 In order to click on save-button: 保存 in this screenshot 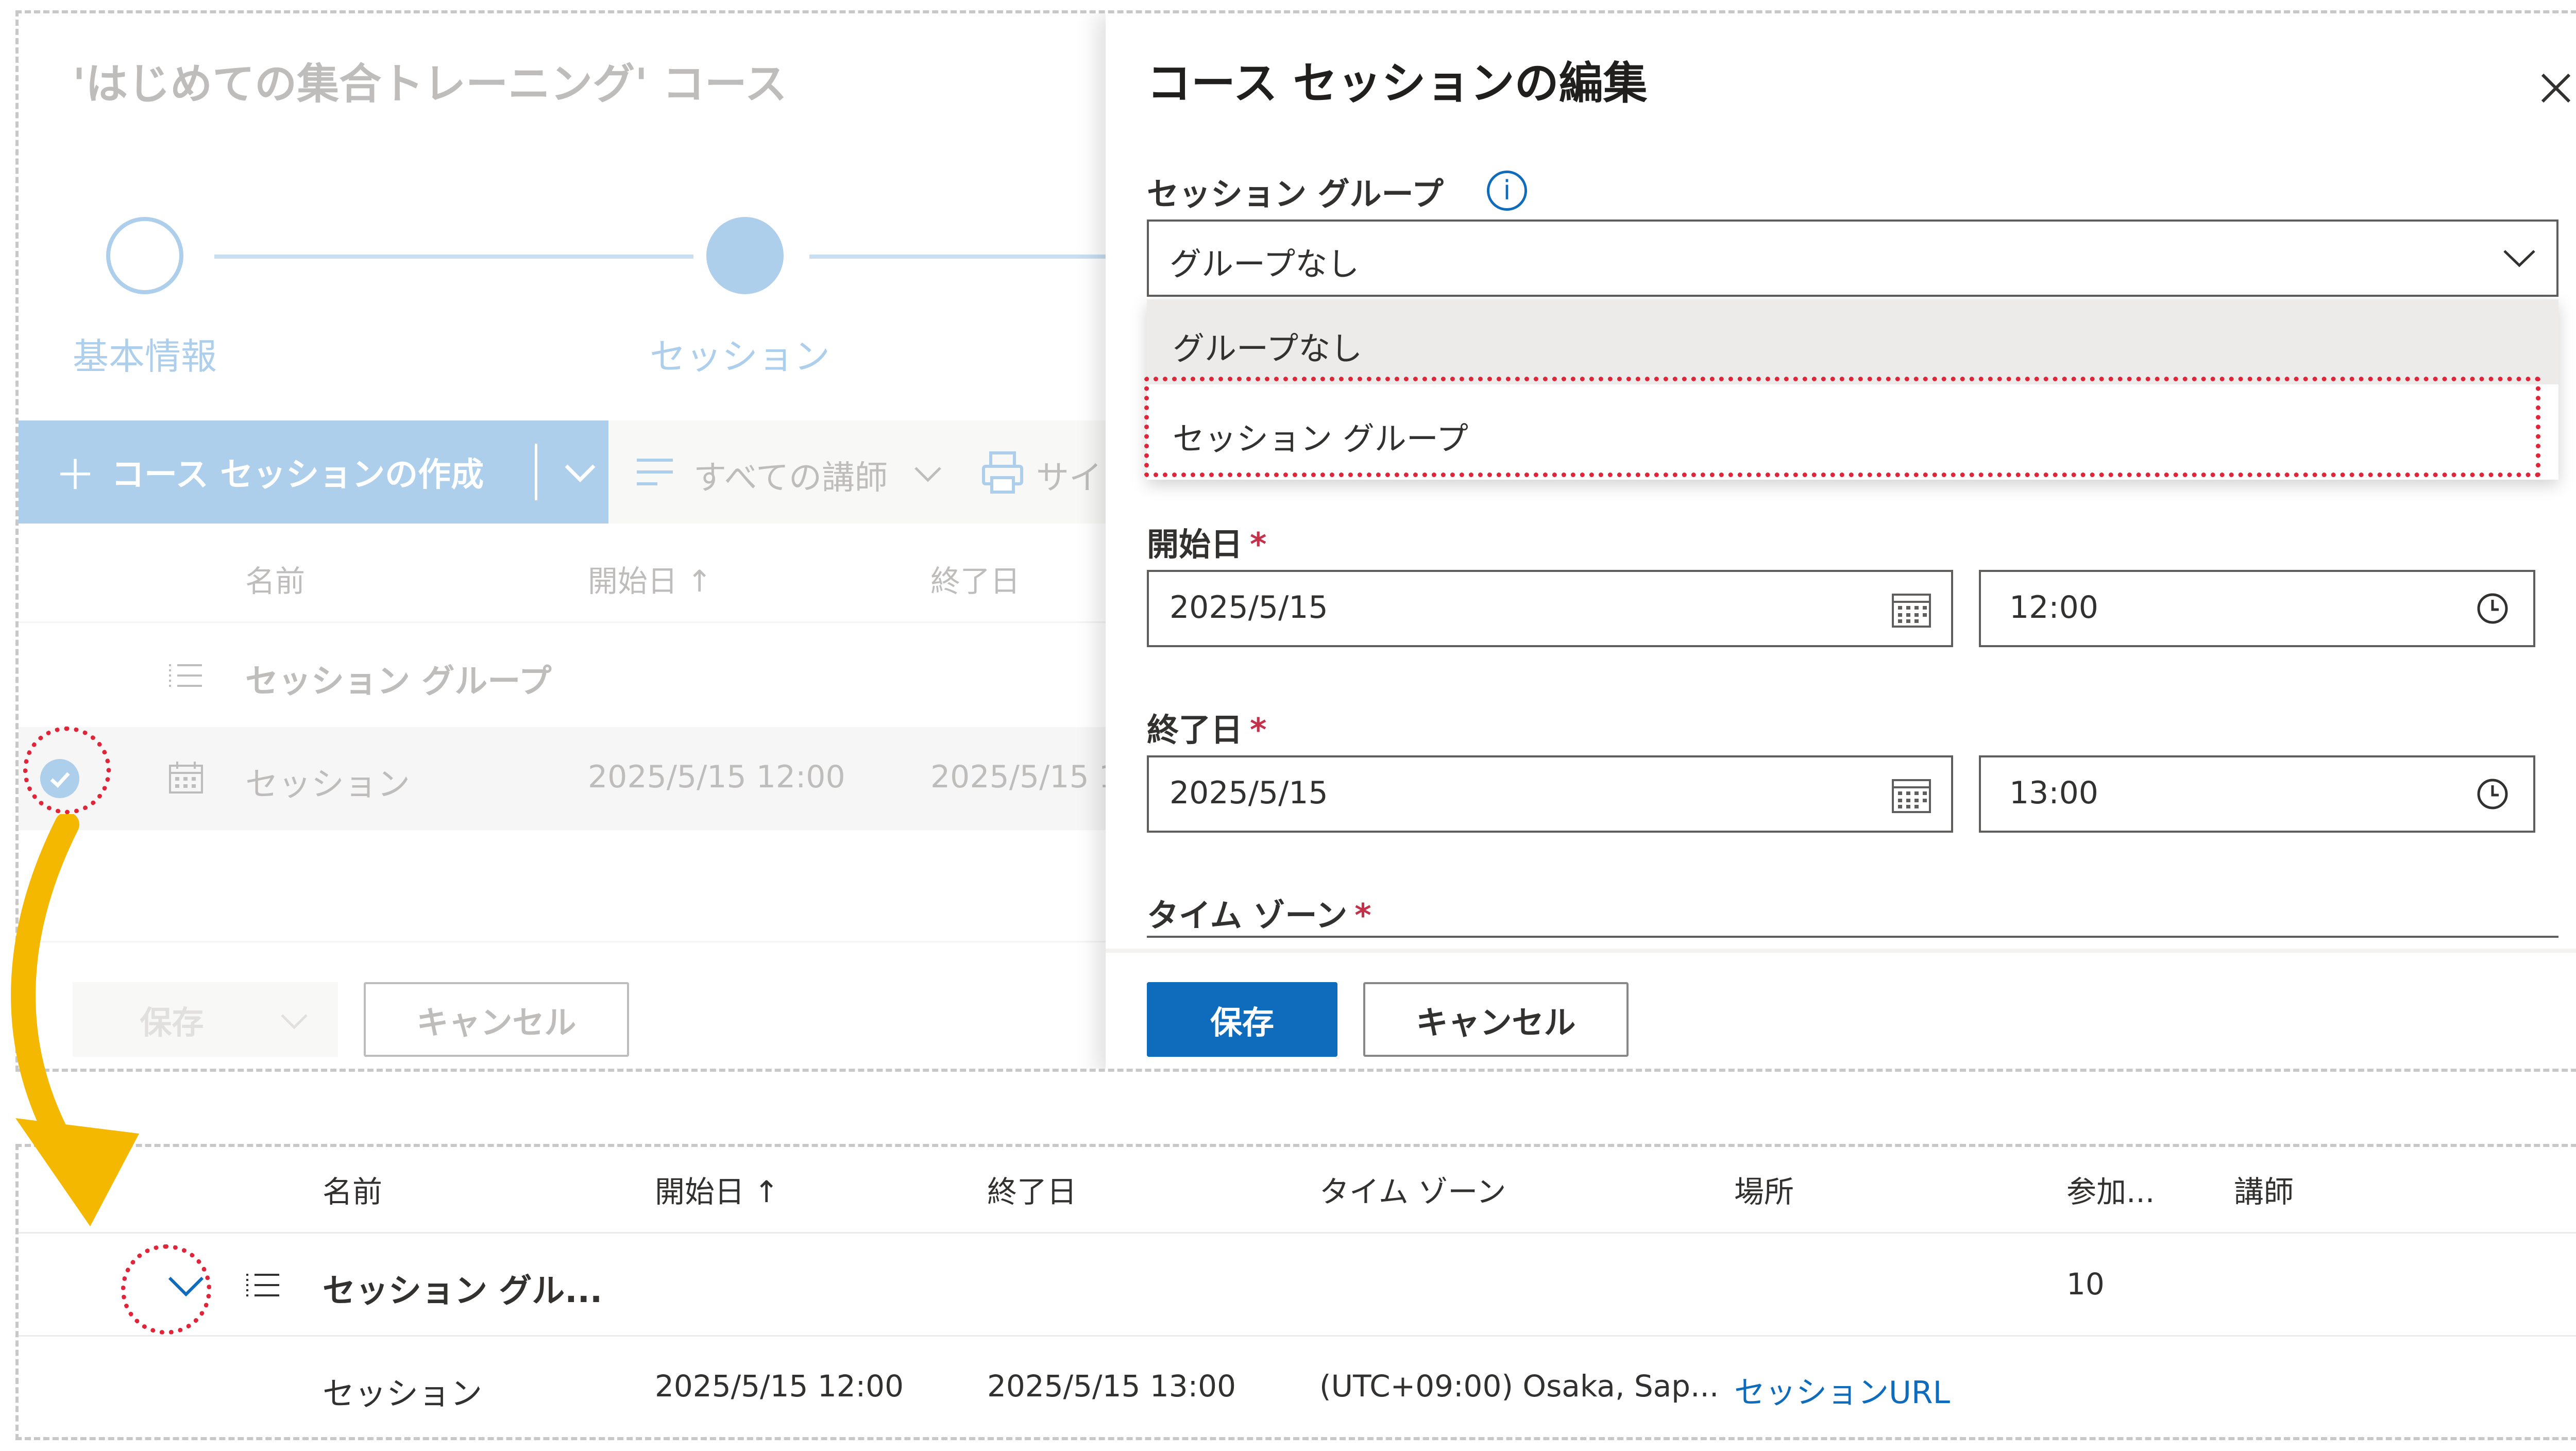, I will do `click(1242, 1019)`.